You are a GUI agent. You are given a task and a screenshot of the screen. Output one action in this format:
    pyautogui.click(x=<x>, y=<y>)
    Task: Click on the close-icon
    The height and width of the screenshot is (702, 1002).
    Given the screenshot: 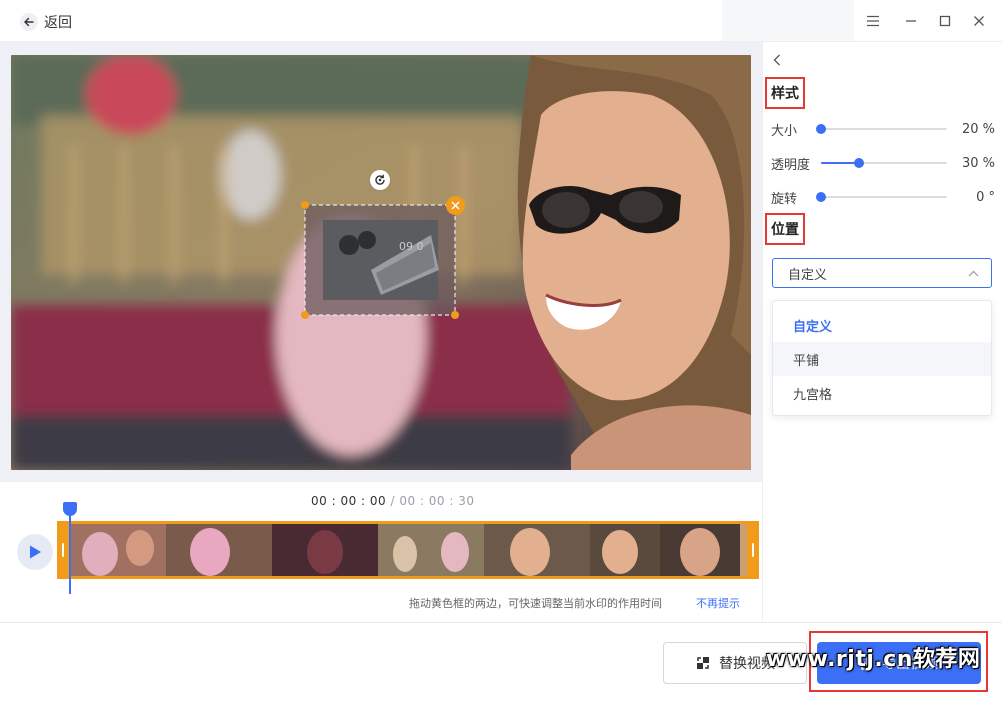 What is the action you would take?
    pyautogui.click(x=979, y=21)
    